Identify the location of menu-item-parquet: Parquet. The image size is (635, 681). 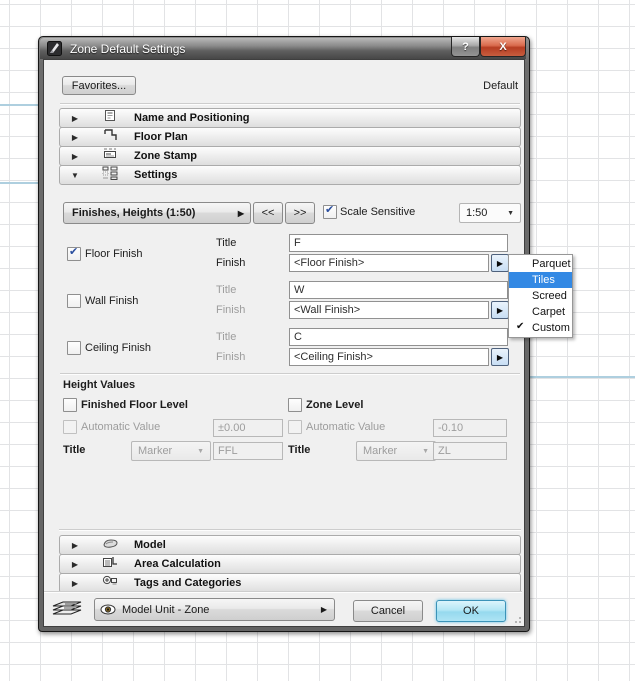
(540, 264).